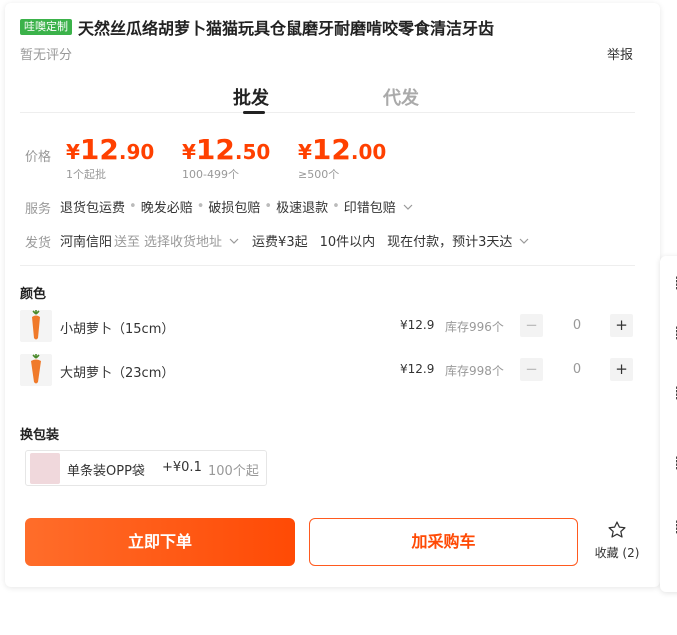  What do you see at coordinates (302, 208) in the screenshot?
I see `service-item: 极速退款` at bounding box center [302, 208].